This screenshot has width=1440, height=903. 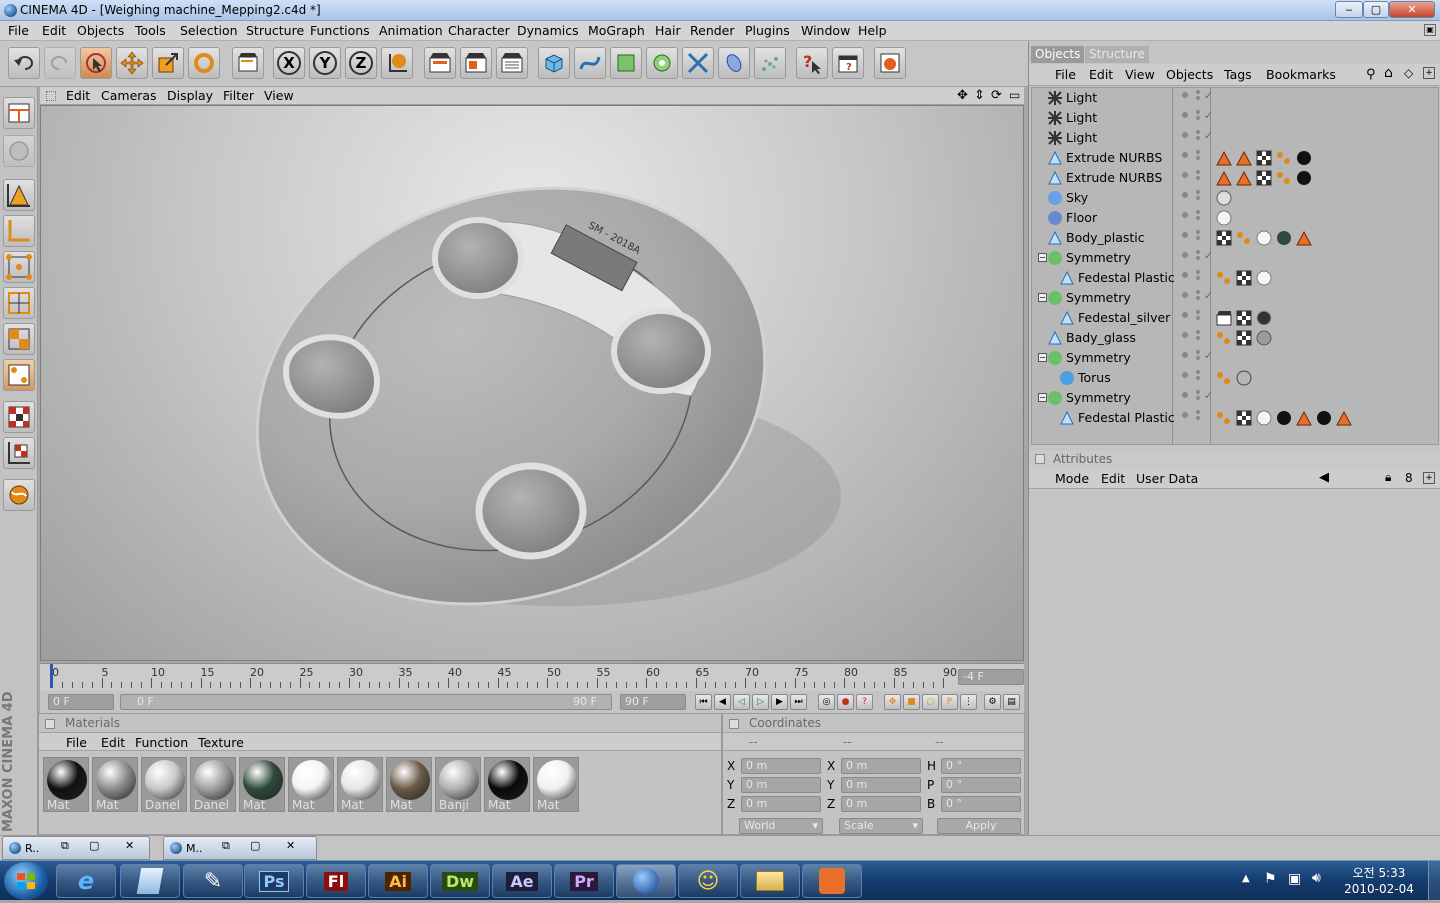 What do you see at coordinates (1388, 73) in the screenshot?
I see `home-icon: ⌂` at bounding box center [1388, 73].